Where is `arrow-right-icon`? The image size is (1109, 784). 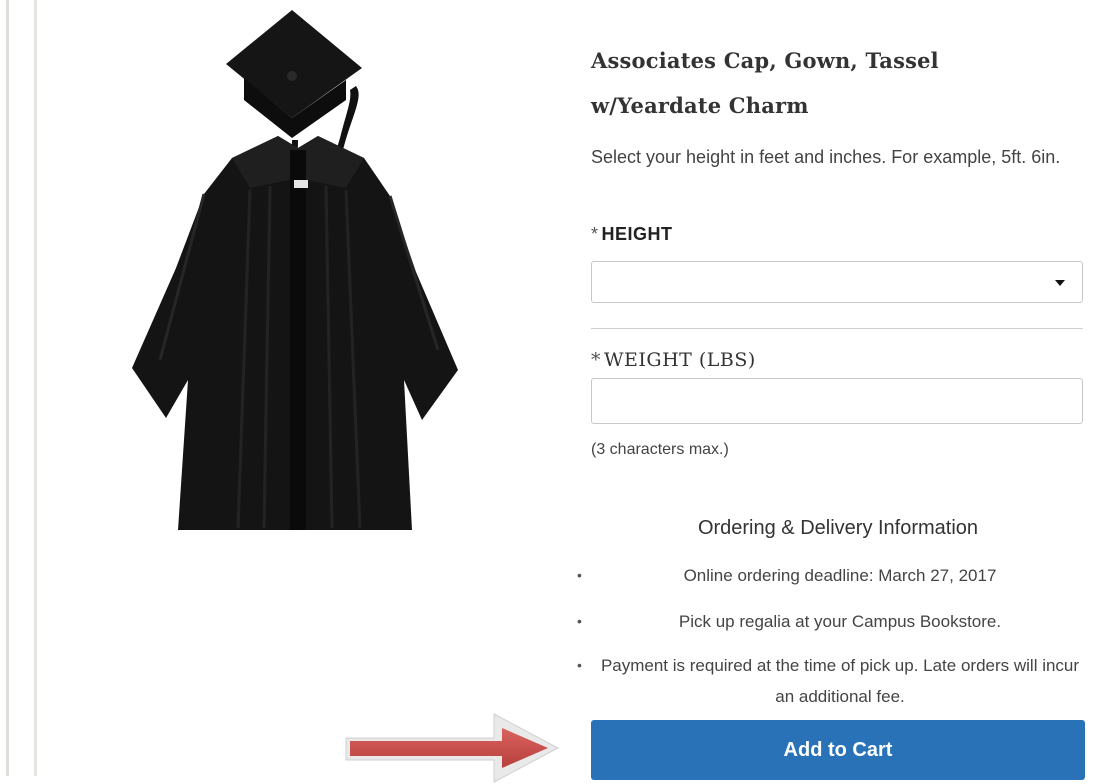
arrow-right-icon is located at coordinates (452, 748).